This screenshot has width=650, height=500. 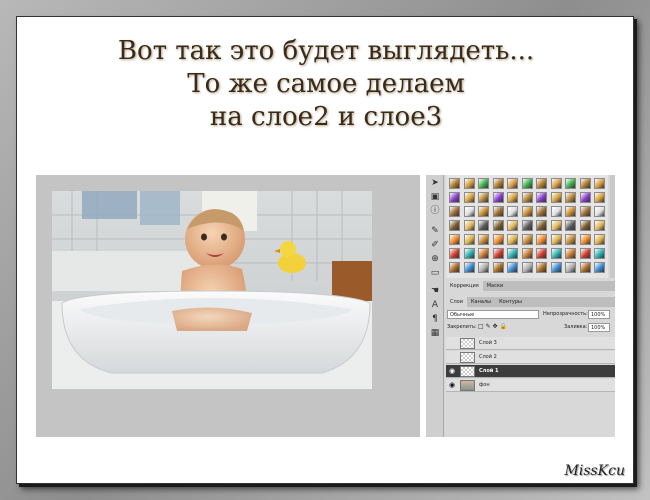 What do you see at coordinates (435, 211) in the screenshot?
I see `info-icon: ⓘ` at bounding box center [435, 211].